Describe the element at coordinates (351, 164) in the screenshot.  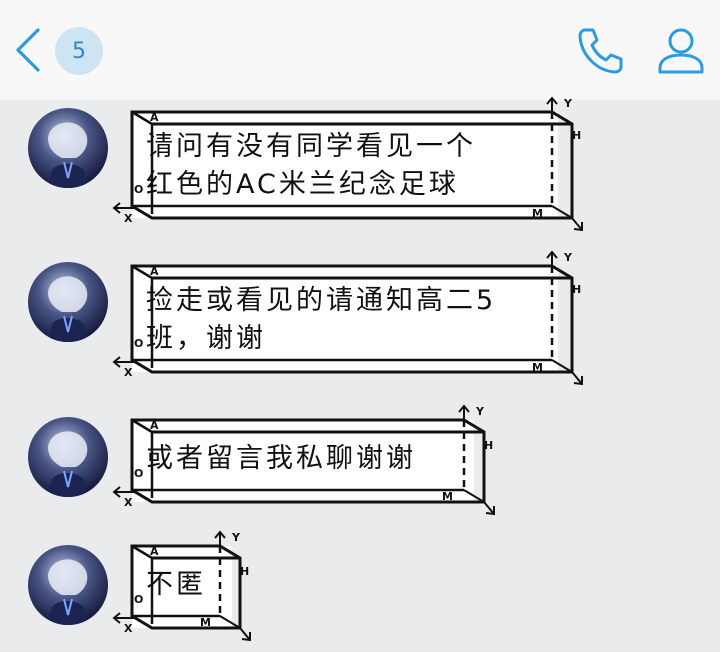
I see `message-bubble: A O X Y H M 请问有没有同学看见一个 红色的AC米兰纪念足球` at that location.